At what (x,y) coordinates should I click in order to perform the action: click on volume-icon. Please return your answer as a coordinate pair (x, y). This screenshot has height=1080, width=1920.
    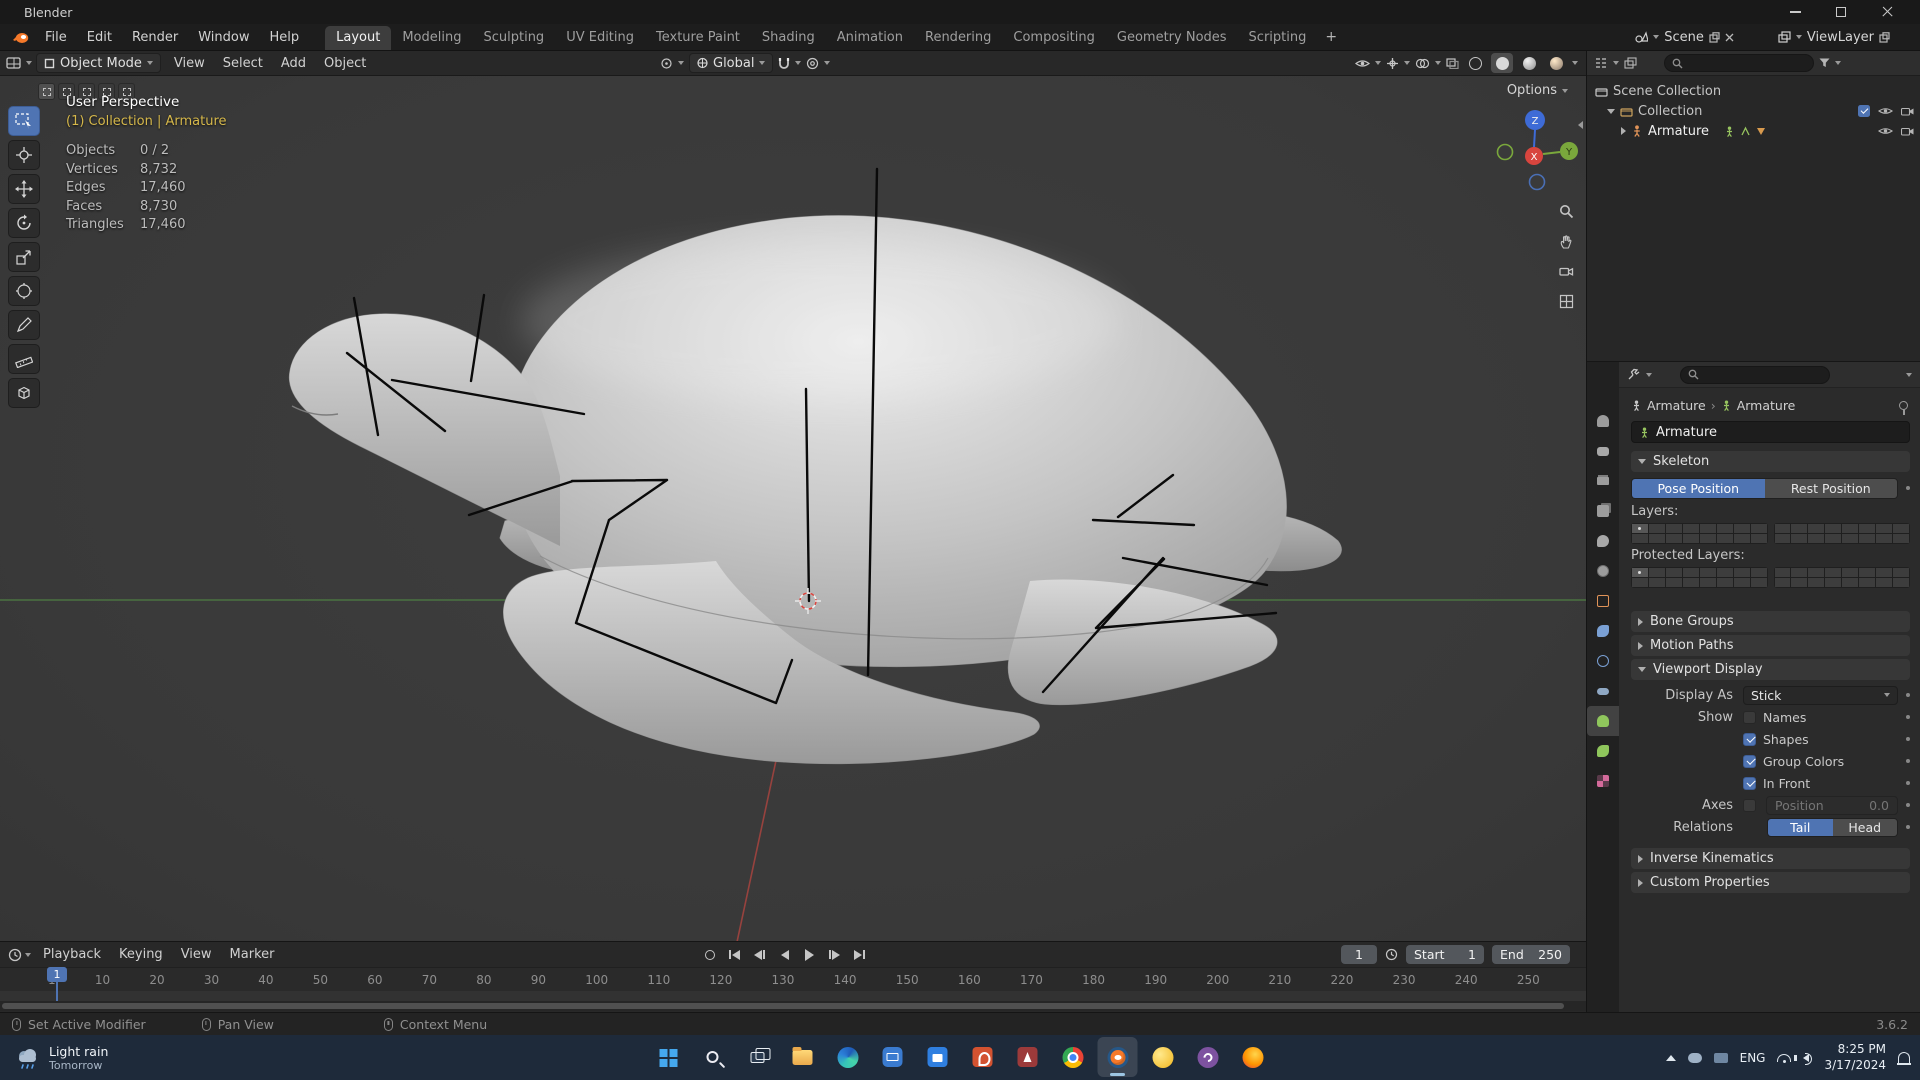
    Looking at the image, I should click on (1803, 1058).